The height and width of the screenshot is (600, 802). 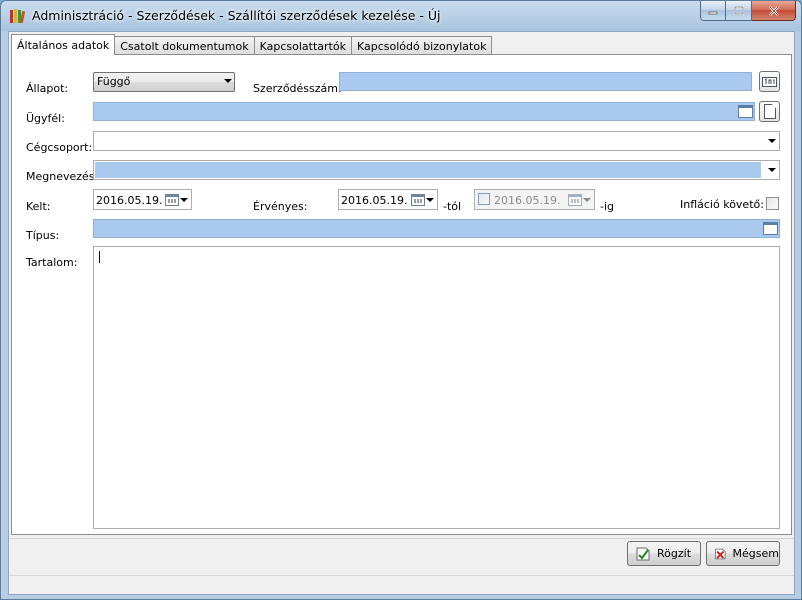 I want to click on generate-number-button, so click(x=769, y=81).